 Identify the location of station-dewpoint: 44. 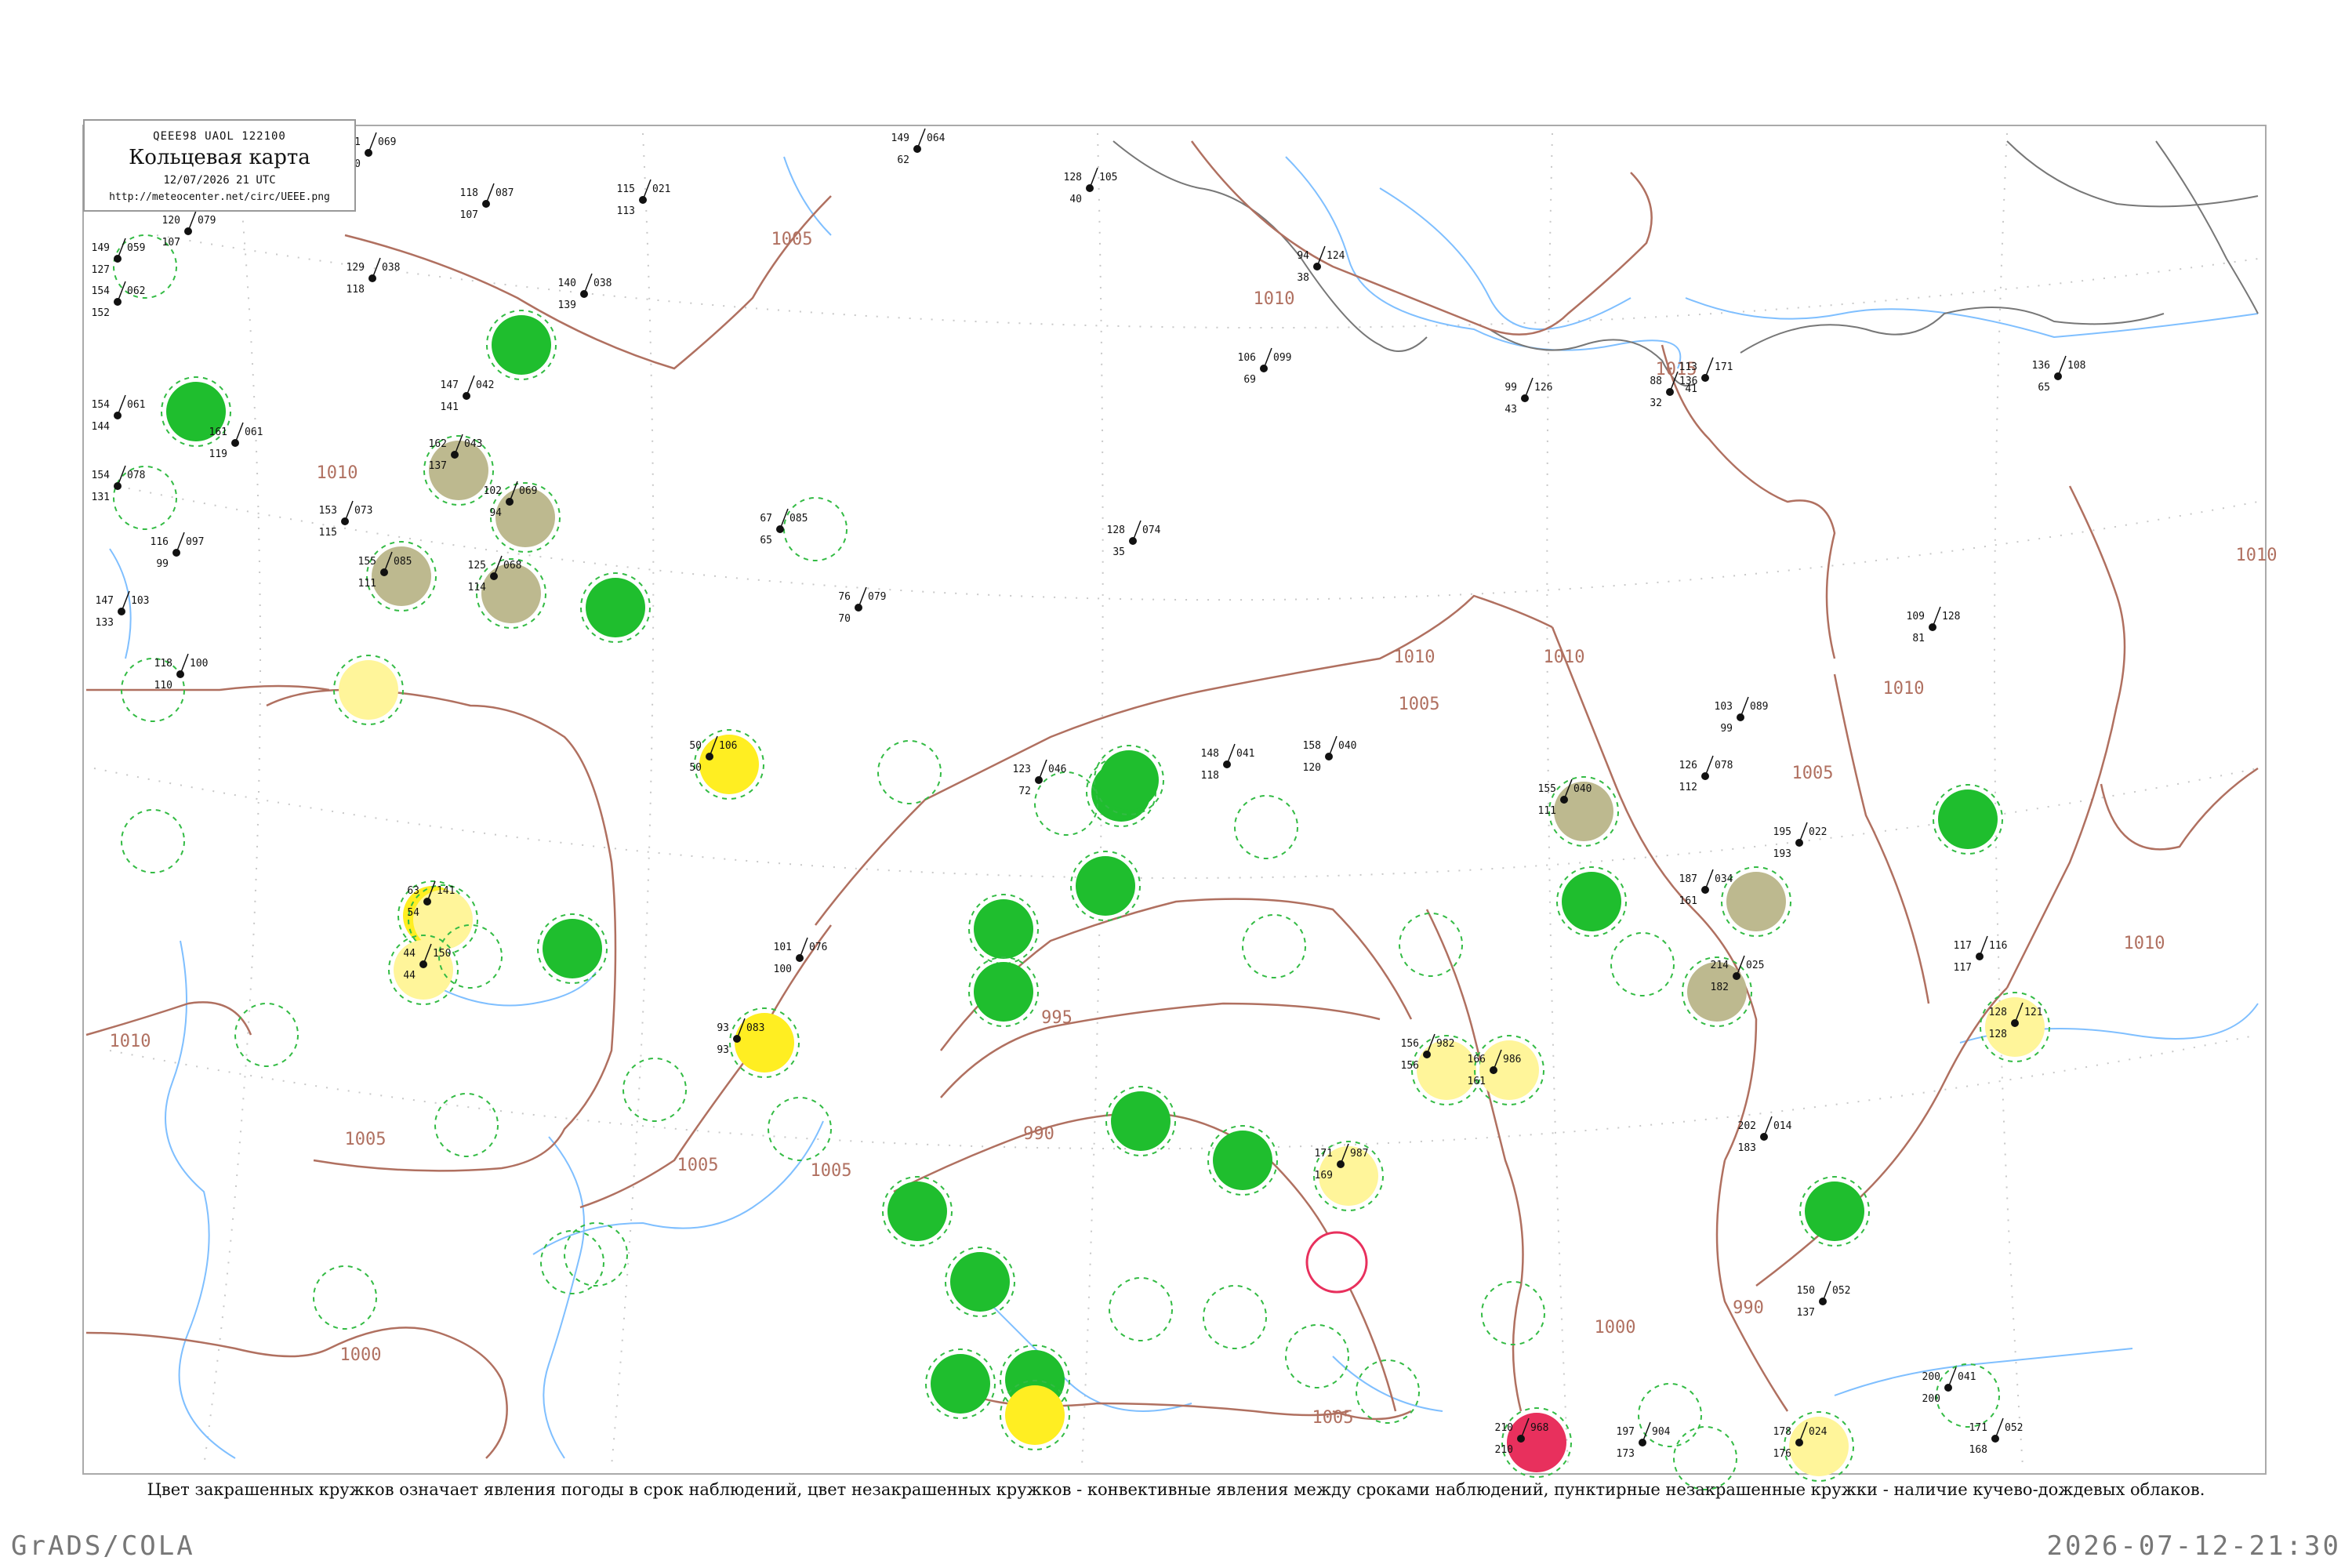
(409, 976).